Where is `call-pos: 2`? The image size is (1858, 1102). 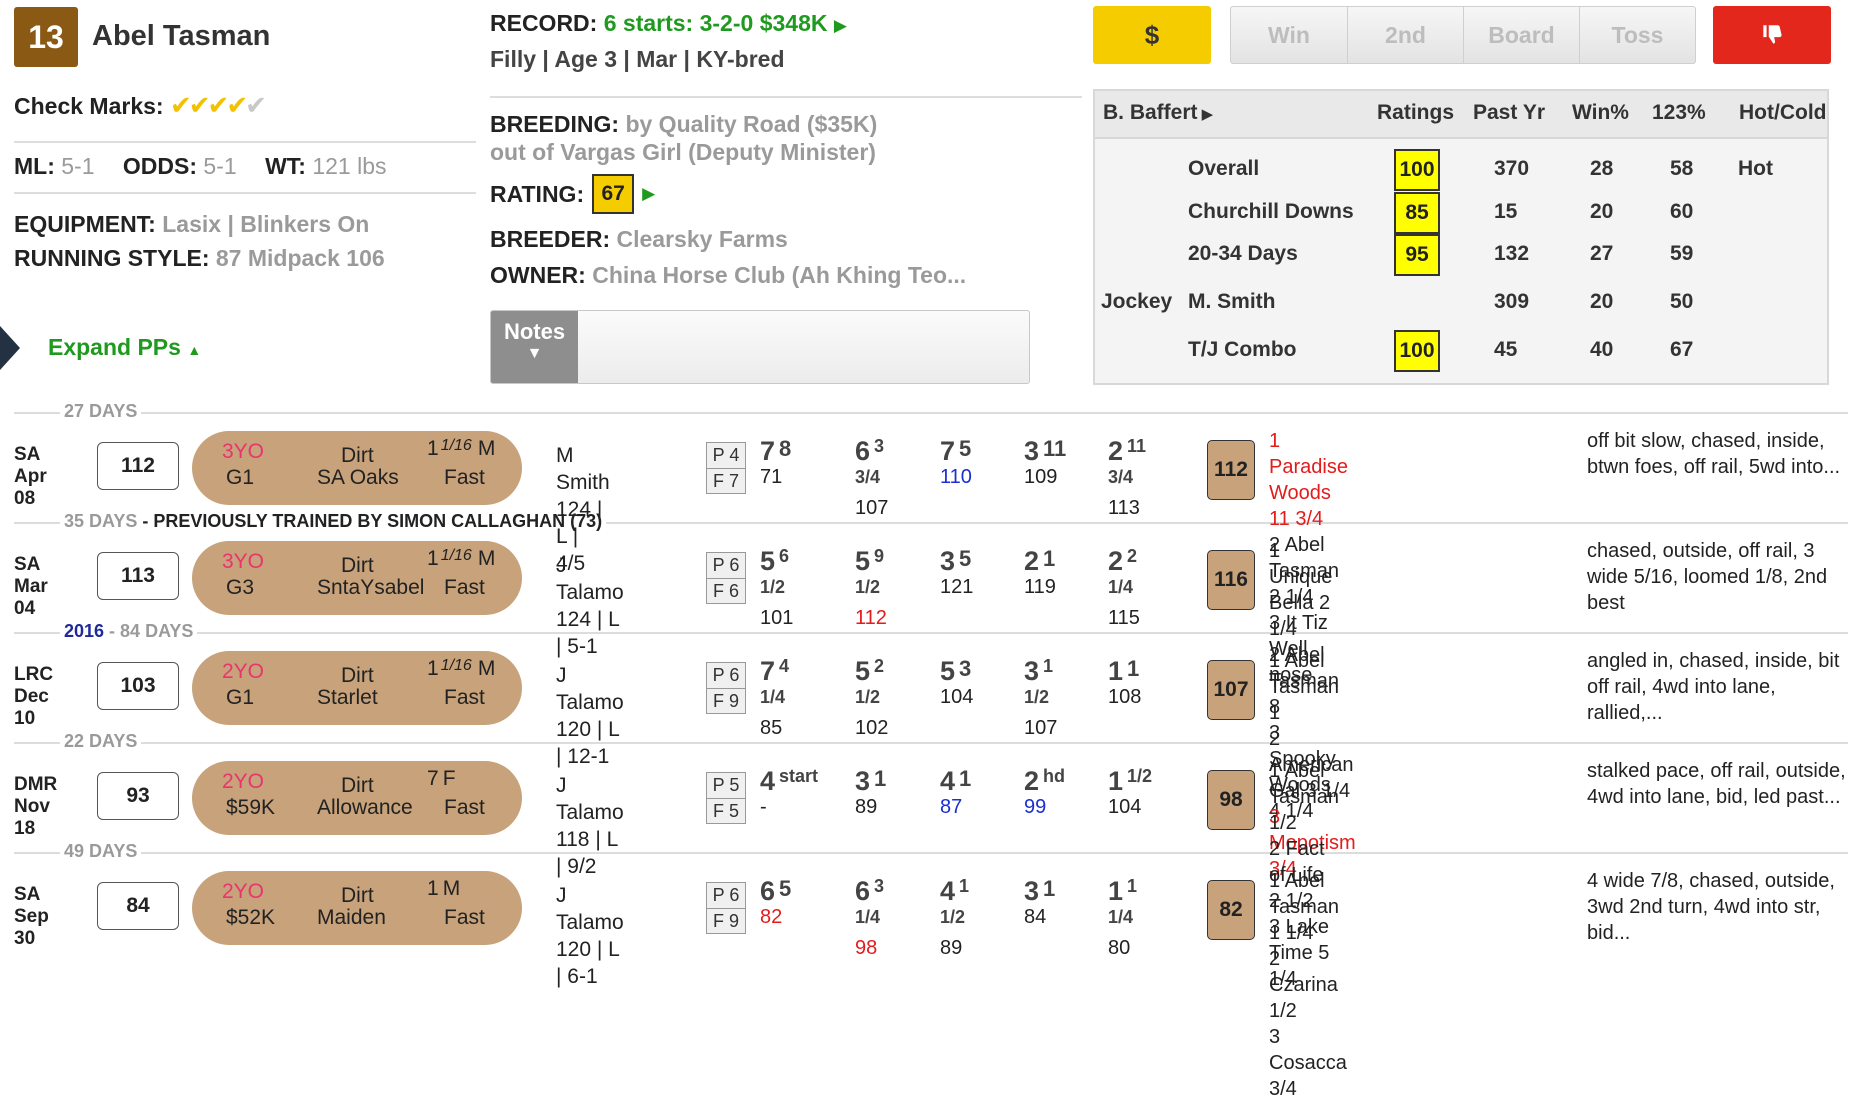 call-pos: 2 is located at coordinates (1116, 561).